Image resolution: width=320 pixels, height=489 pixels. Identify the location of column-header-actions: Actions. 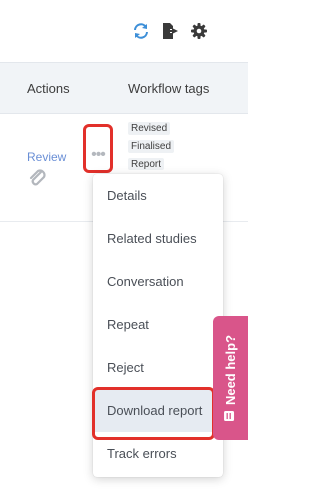
(48, 88).